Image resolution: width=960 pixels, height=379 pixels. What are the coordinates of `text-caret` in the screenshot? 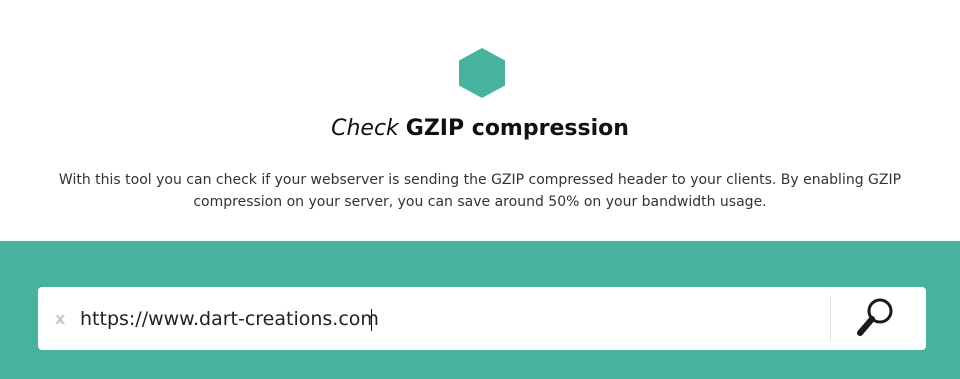 It's located at (371, 320).